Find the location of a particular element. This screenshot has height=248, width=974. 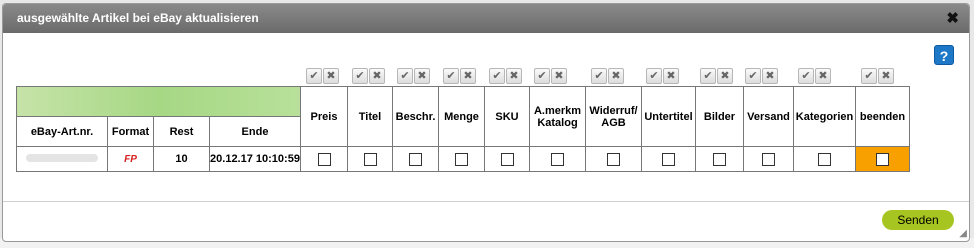

cell-widerruf is located at coordinates (613, 159).